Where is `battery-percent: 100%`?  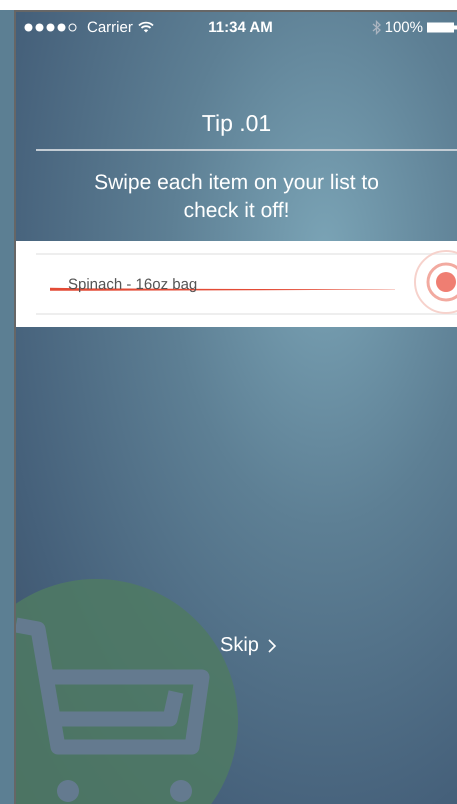 battery-percent: 100% is located at coordinates (403, 27).